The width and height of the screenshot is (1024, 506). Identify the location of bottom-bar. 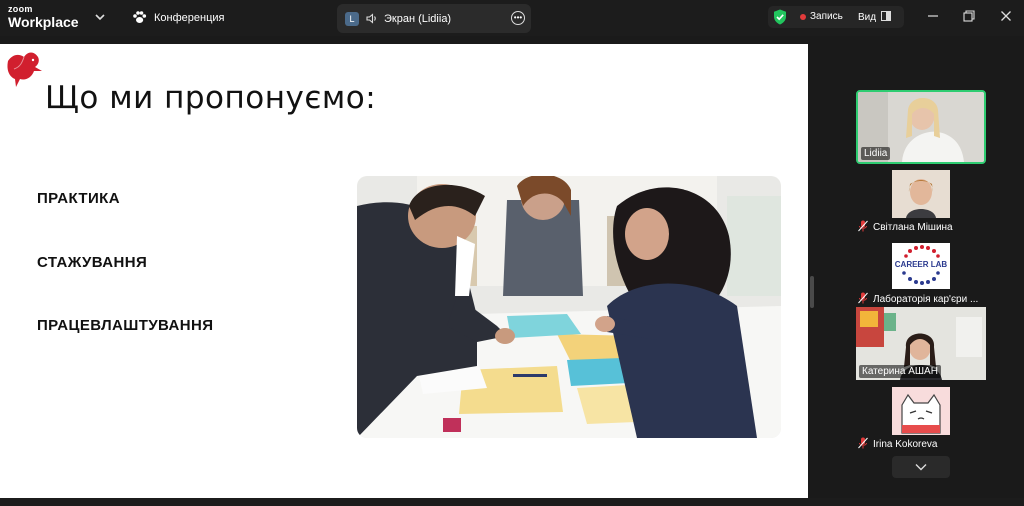
(512, 502).